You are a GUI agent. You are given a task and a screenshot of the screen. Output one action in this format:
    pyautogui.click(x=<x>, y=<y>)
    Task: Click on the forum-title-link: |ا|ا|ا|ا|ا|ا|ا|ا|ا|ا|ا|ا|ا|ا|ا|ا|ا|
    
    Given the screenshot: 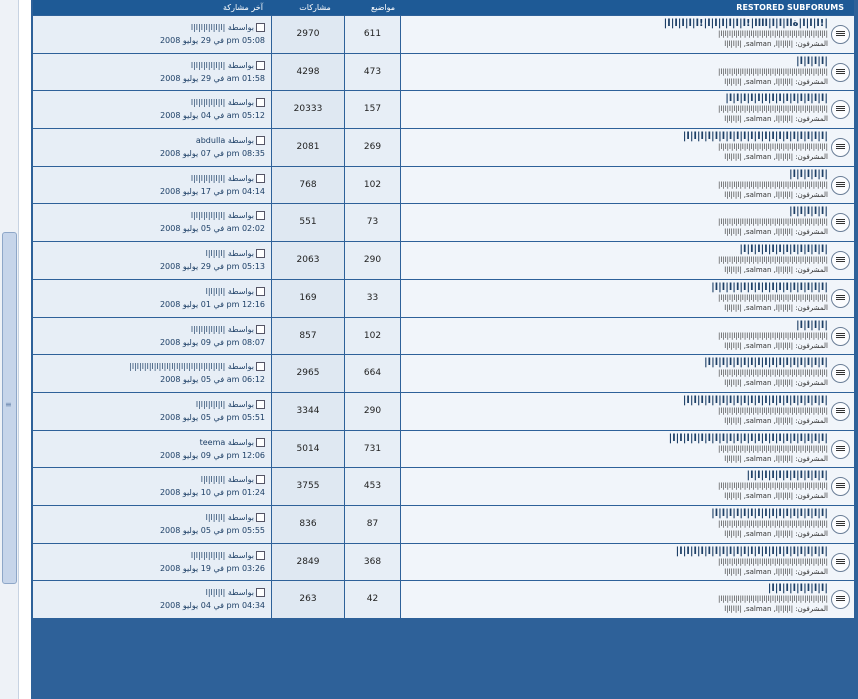 What is the action you would take?
    pyautogui.click(x=766, y=362)
    